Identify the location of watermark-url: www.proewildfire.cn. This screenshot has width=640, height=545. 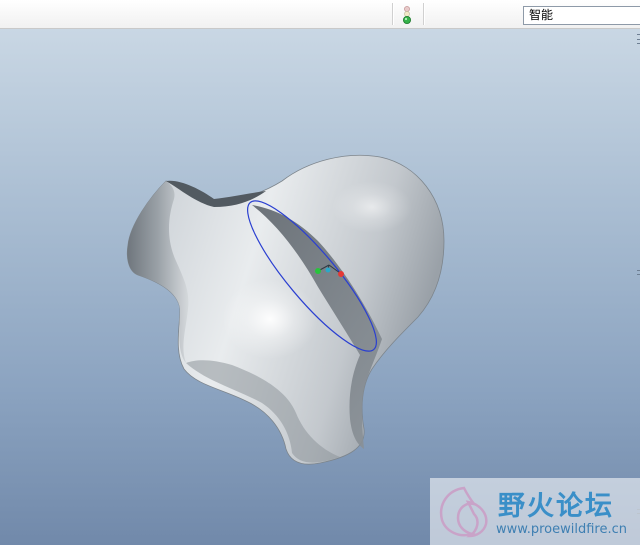
(561, 529).